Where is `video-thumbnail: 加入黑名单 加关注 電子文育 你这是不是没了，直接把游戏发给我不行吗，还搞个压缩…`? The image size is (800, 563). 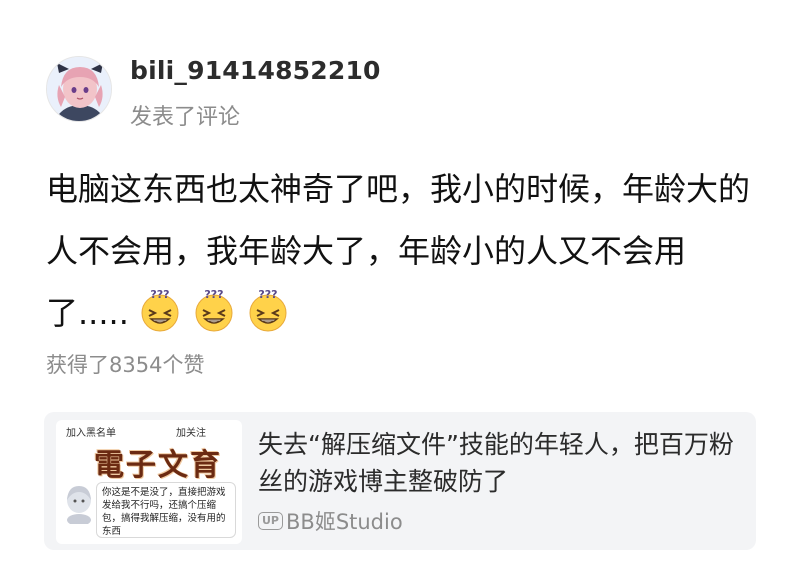
video-thumbnail: 加入黑名单 加关注 電子文育 你这是不是没了，直接把游戏发给我不行吗，还搞个压缩… is located at coordinates (149, 482).